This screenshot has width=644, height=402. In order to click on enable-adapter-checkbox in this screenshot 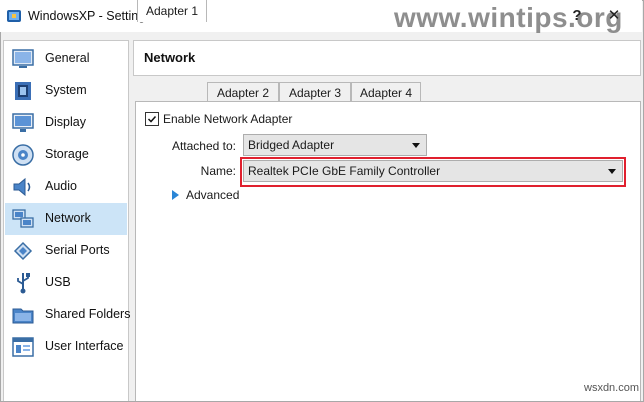, I will do `click(152, 119)`.